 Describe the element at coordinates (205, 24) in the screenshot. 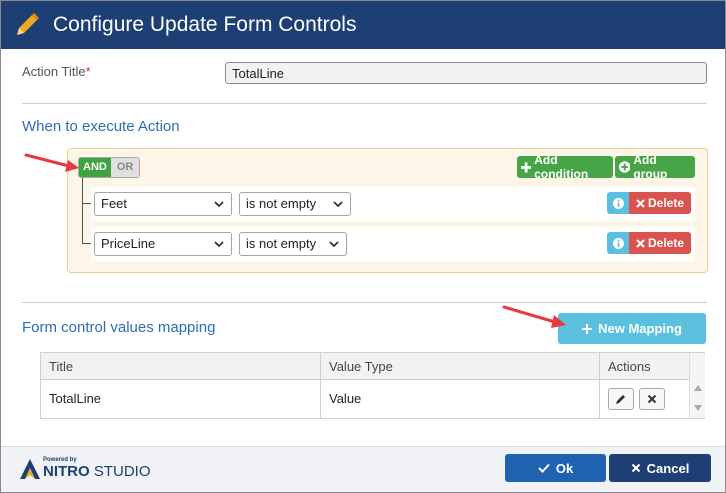

I see `dialog-title: Configure Update Form Controls` at that location.